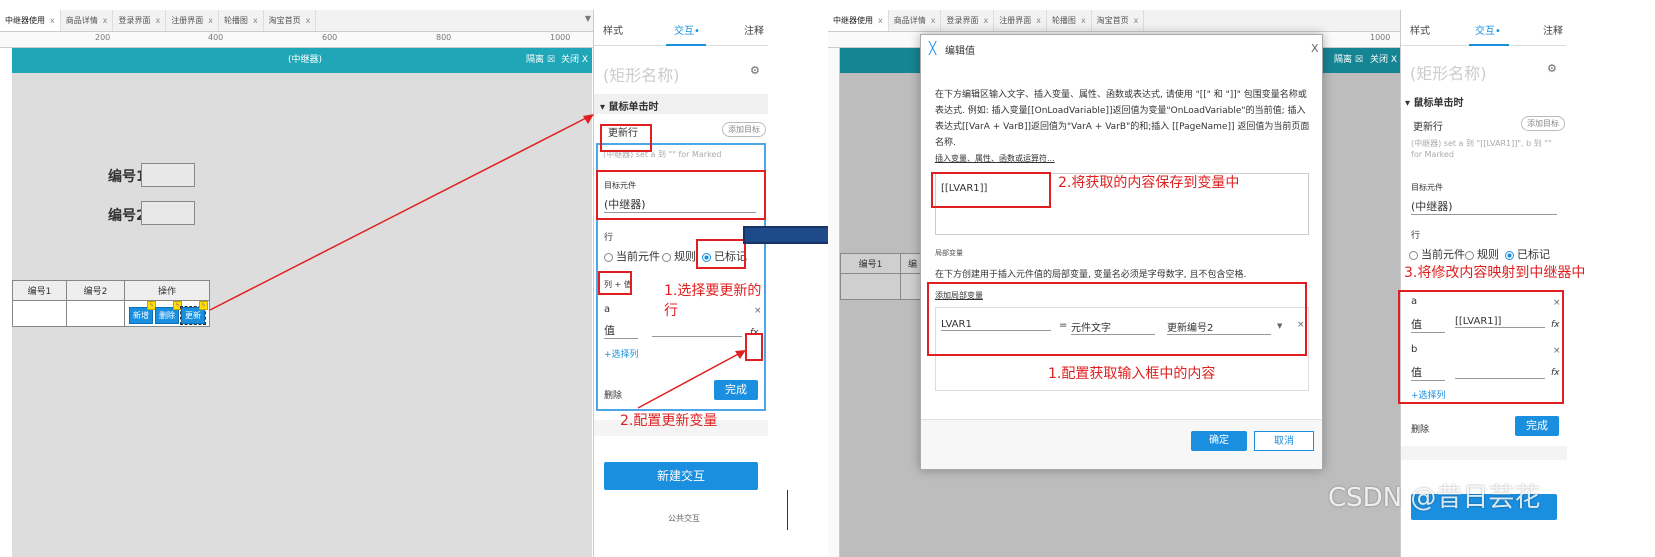 The image size is (1655, 557). What do you see at coordinates (1481, 347) in the screenshot?
I see `highlight-column-mapping` at bounding box center [1481, 347].